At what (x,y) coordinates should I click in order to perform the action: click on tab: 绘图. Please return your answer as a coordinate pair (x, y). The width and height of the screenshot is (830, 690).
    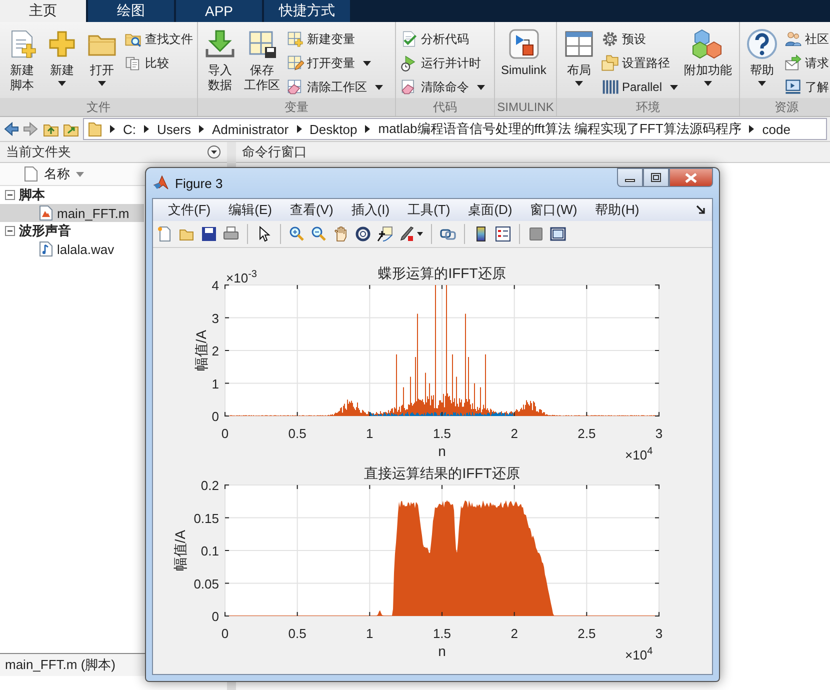
    Looking at the image, I should click on (132, 11).